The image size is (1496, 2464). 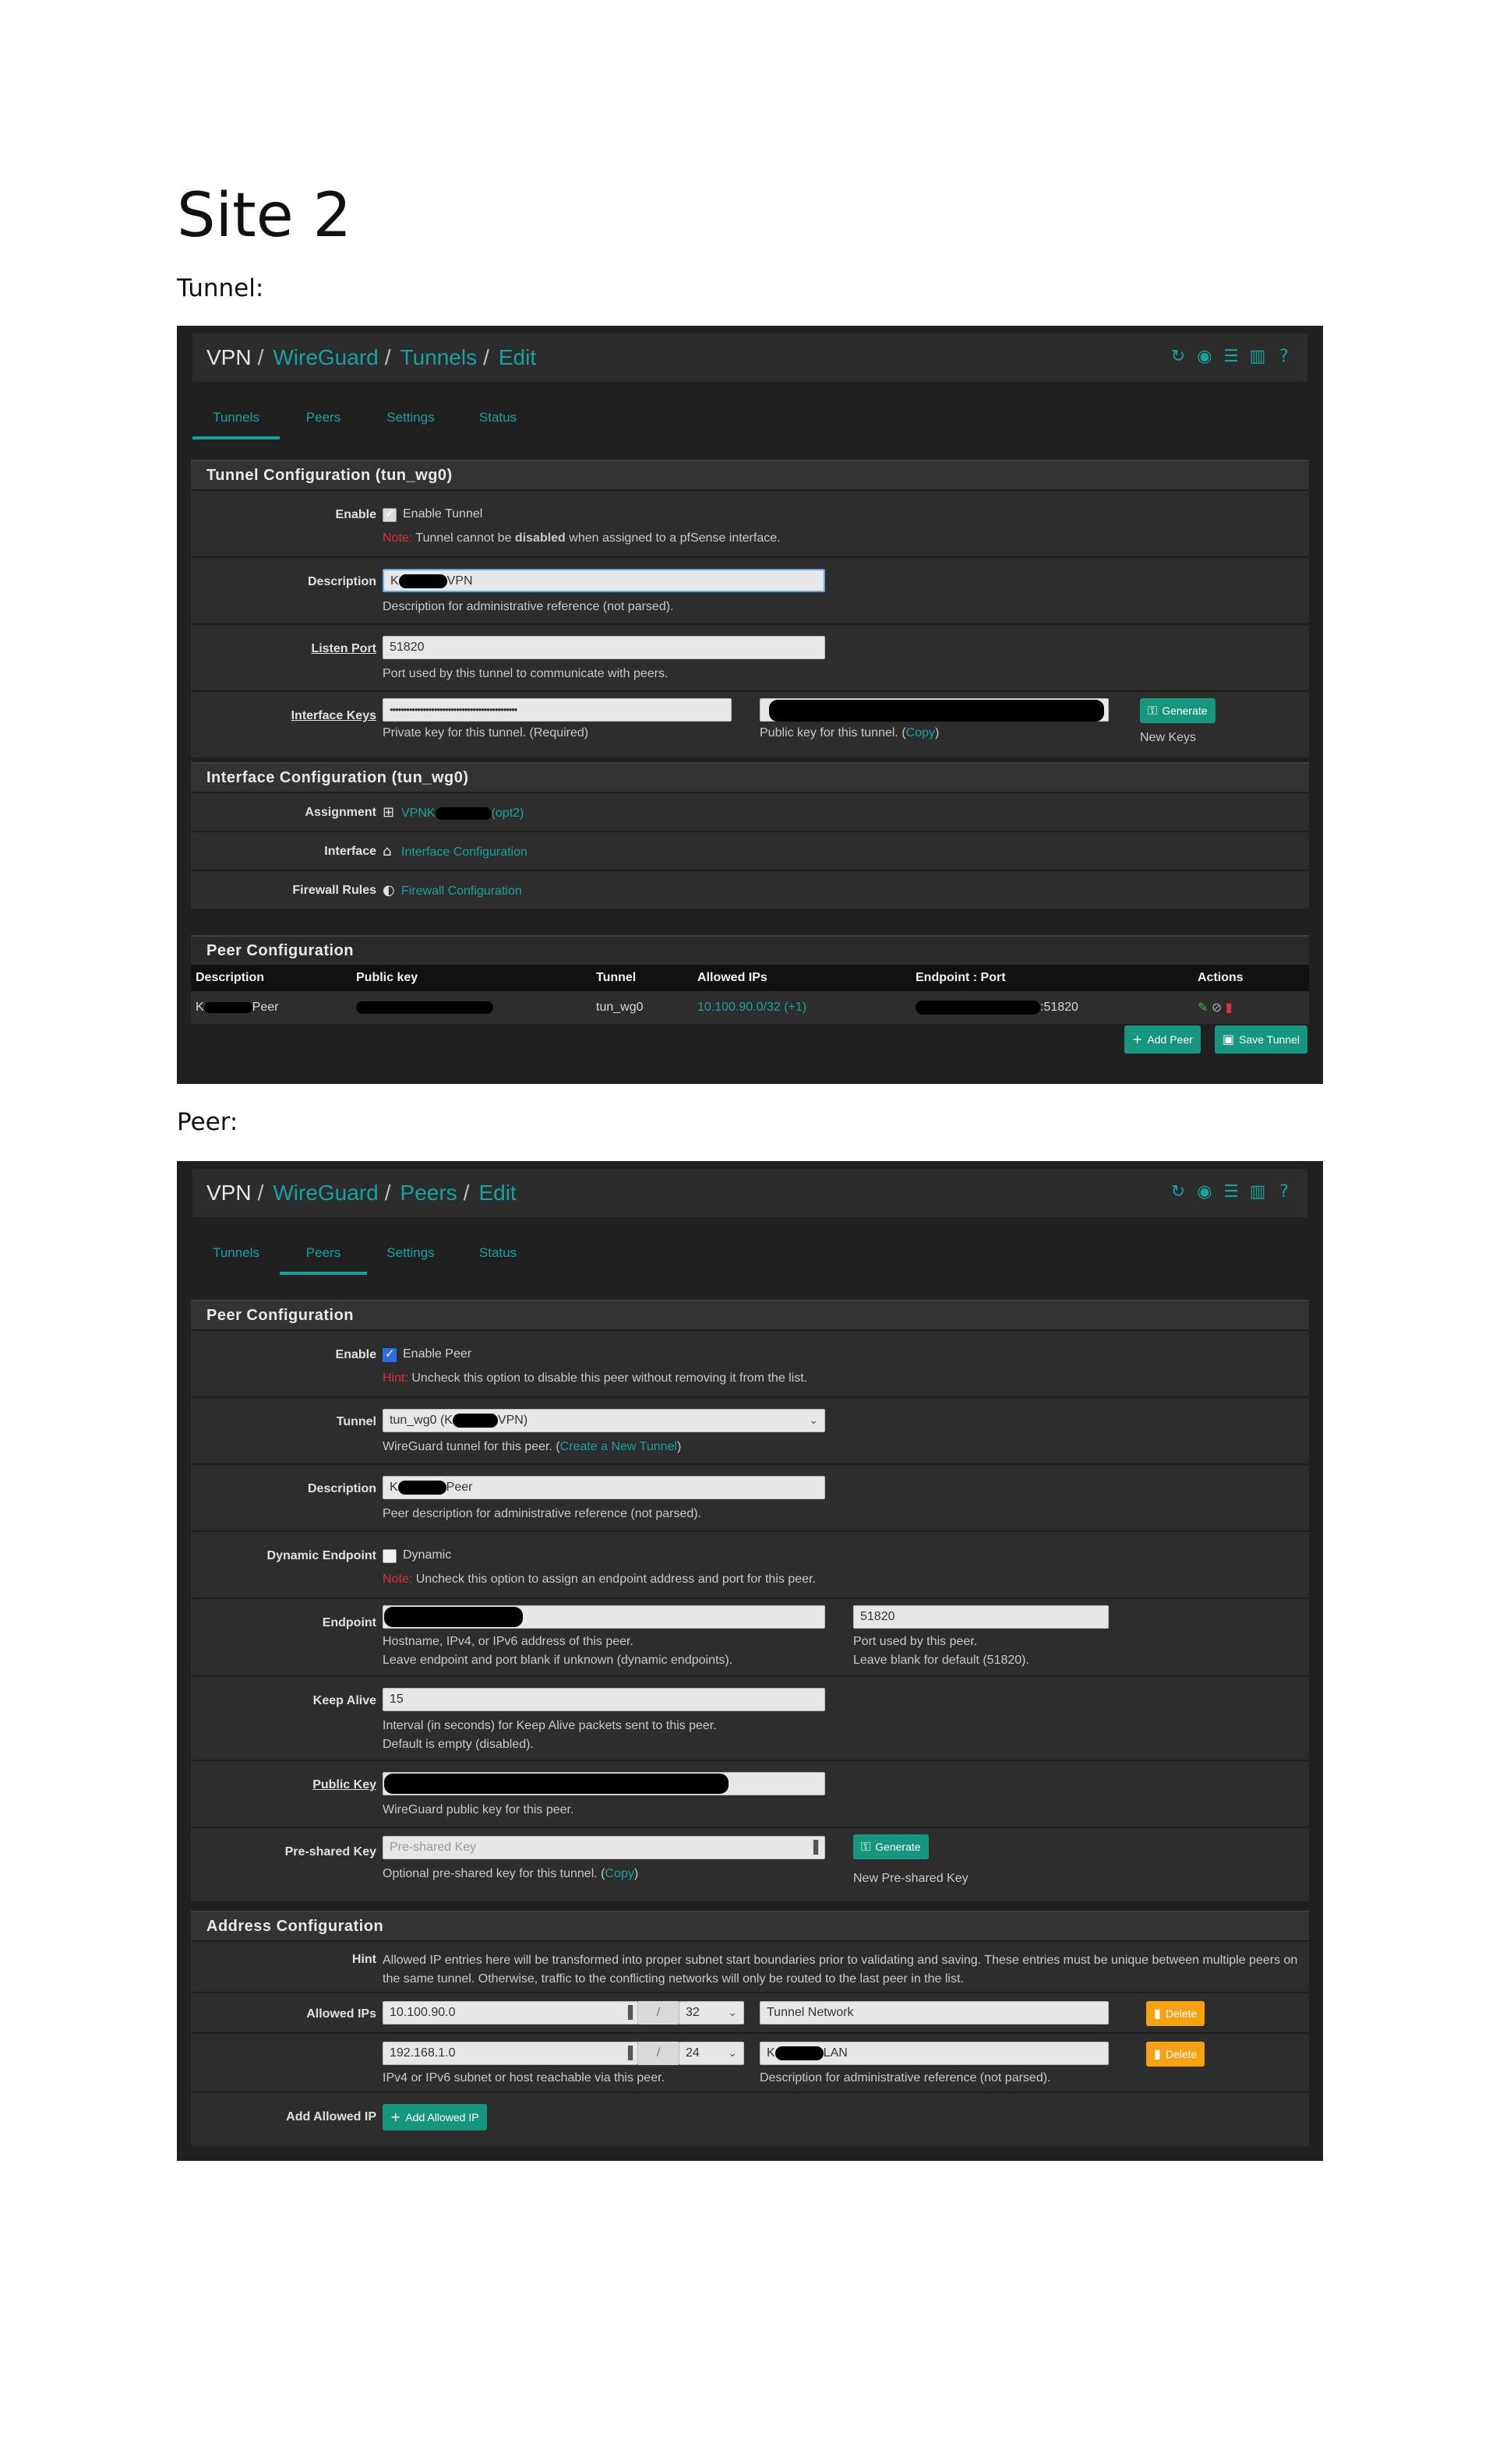 I want to click on sitemap-icon: ⊞, so click(x=389, y=812).